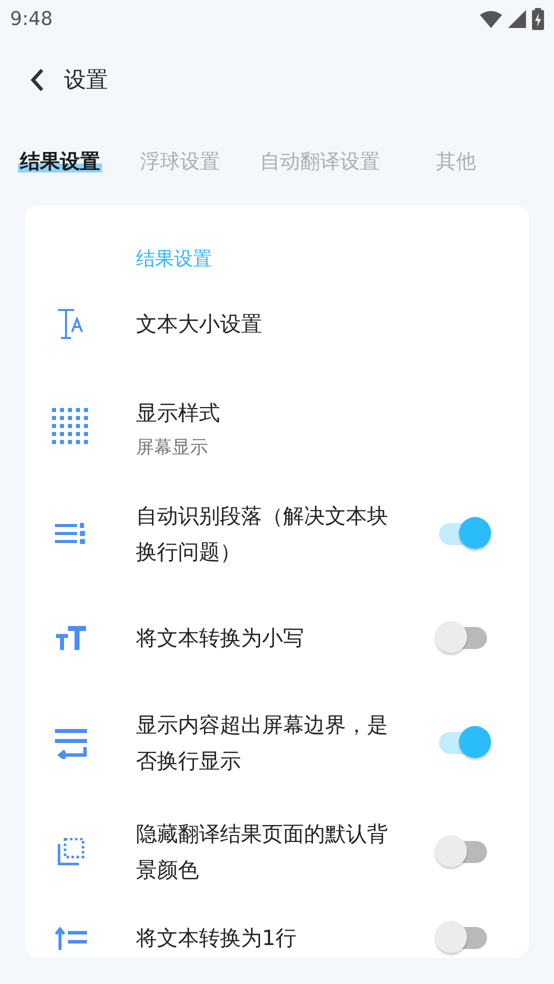 This screenshot has width=554, height=984. I want to click on setting-label: 自动识别段落（解决文本块换行问题）, so click(262, 534).